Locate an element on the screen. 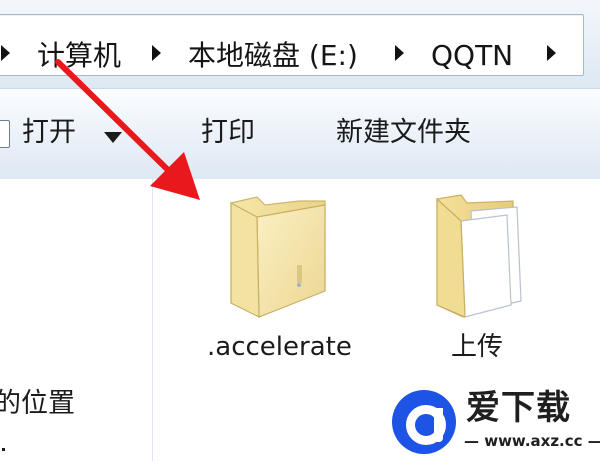  dropdown-arrow-icon is located at coordinates (113, 137).